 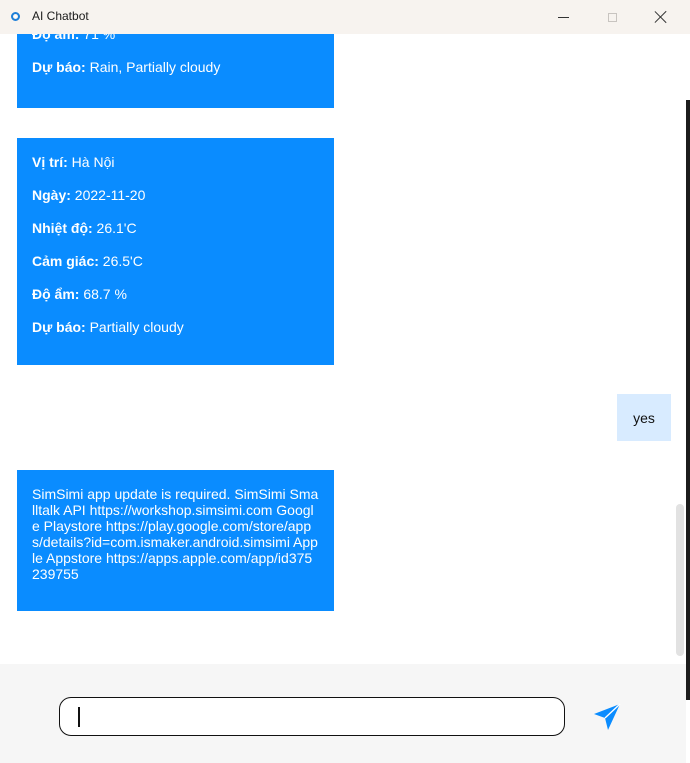 I want to click on close-icon, so click(x=661, y=17).